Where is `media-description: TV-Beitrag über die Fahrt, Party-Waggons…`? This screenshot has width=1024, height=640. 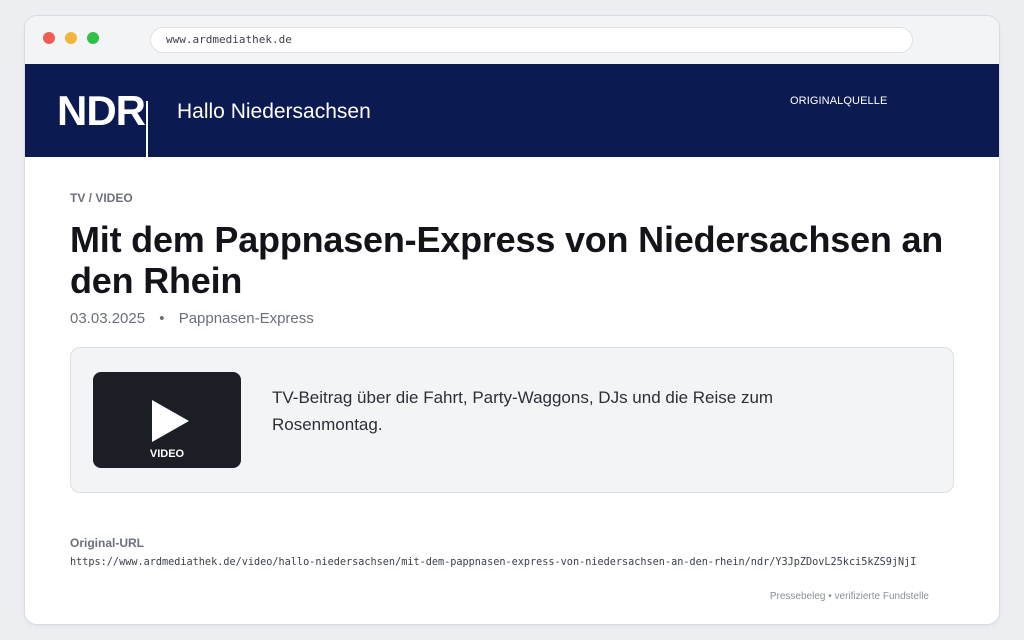
media-description: TV-Beitrag über die Fahrt, Party-Waggons… is located at coordinates (523, 411).